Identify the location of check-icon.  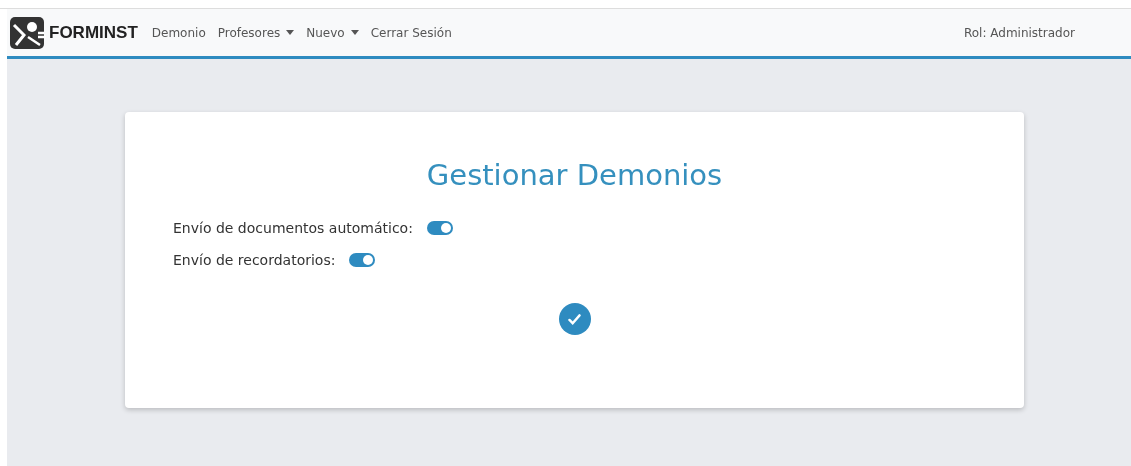
(574, 319).